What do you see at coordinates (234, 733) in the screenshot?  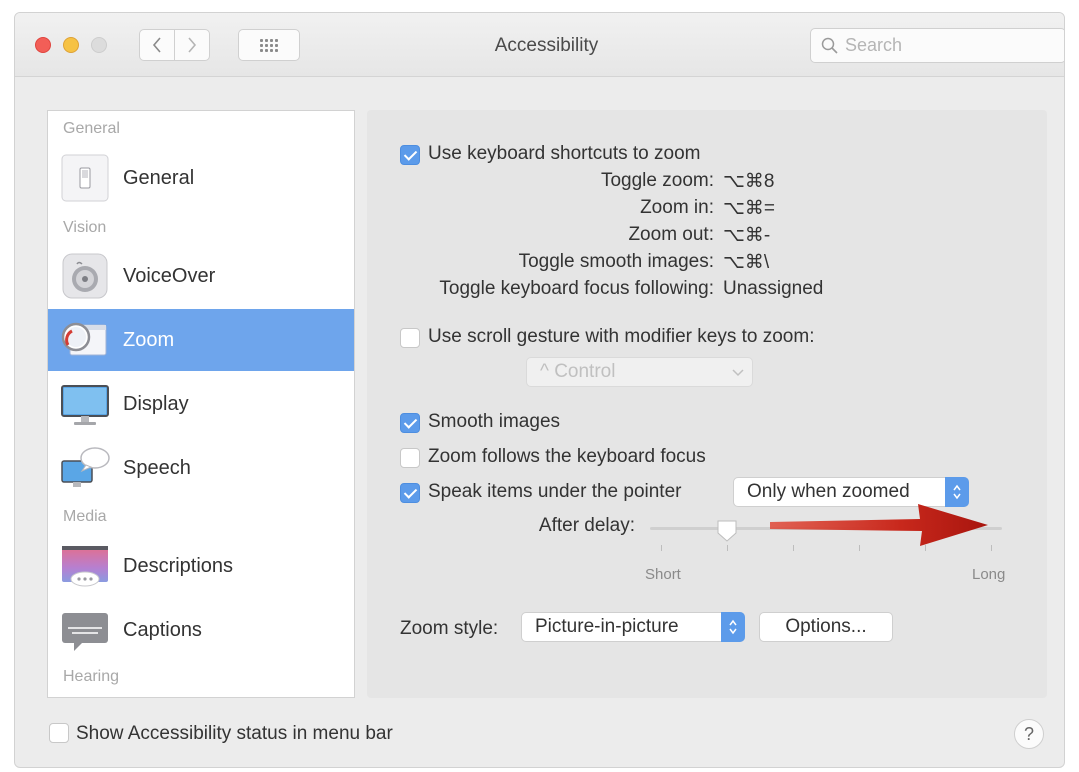 I see `status-menu-label: Show Accessibility status in menu bar` at bounding box center [234, 733].